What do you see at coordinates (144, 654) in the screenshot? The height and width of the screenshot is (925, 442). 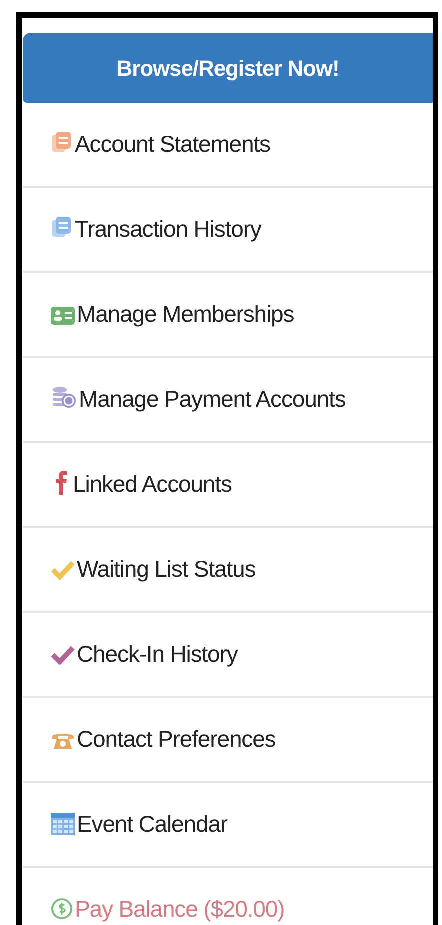 I see `menu-link: Check-In History` at bounding box center [144, 654].